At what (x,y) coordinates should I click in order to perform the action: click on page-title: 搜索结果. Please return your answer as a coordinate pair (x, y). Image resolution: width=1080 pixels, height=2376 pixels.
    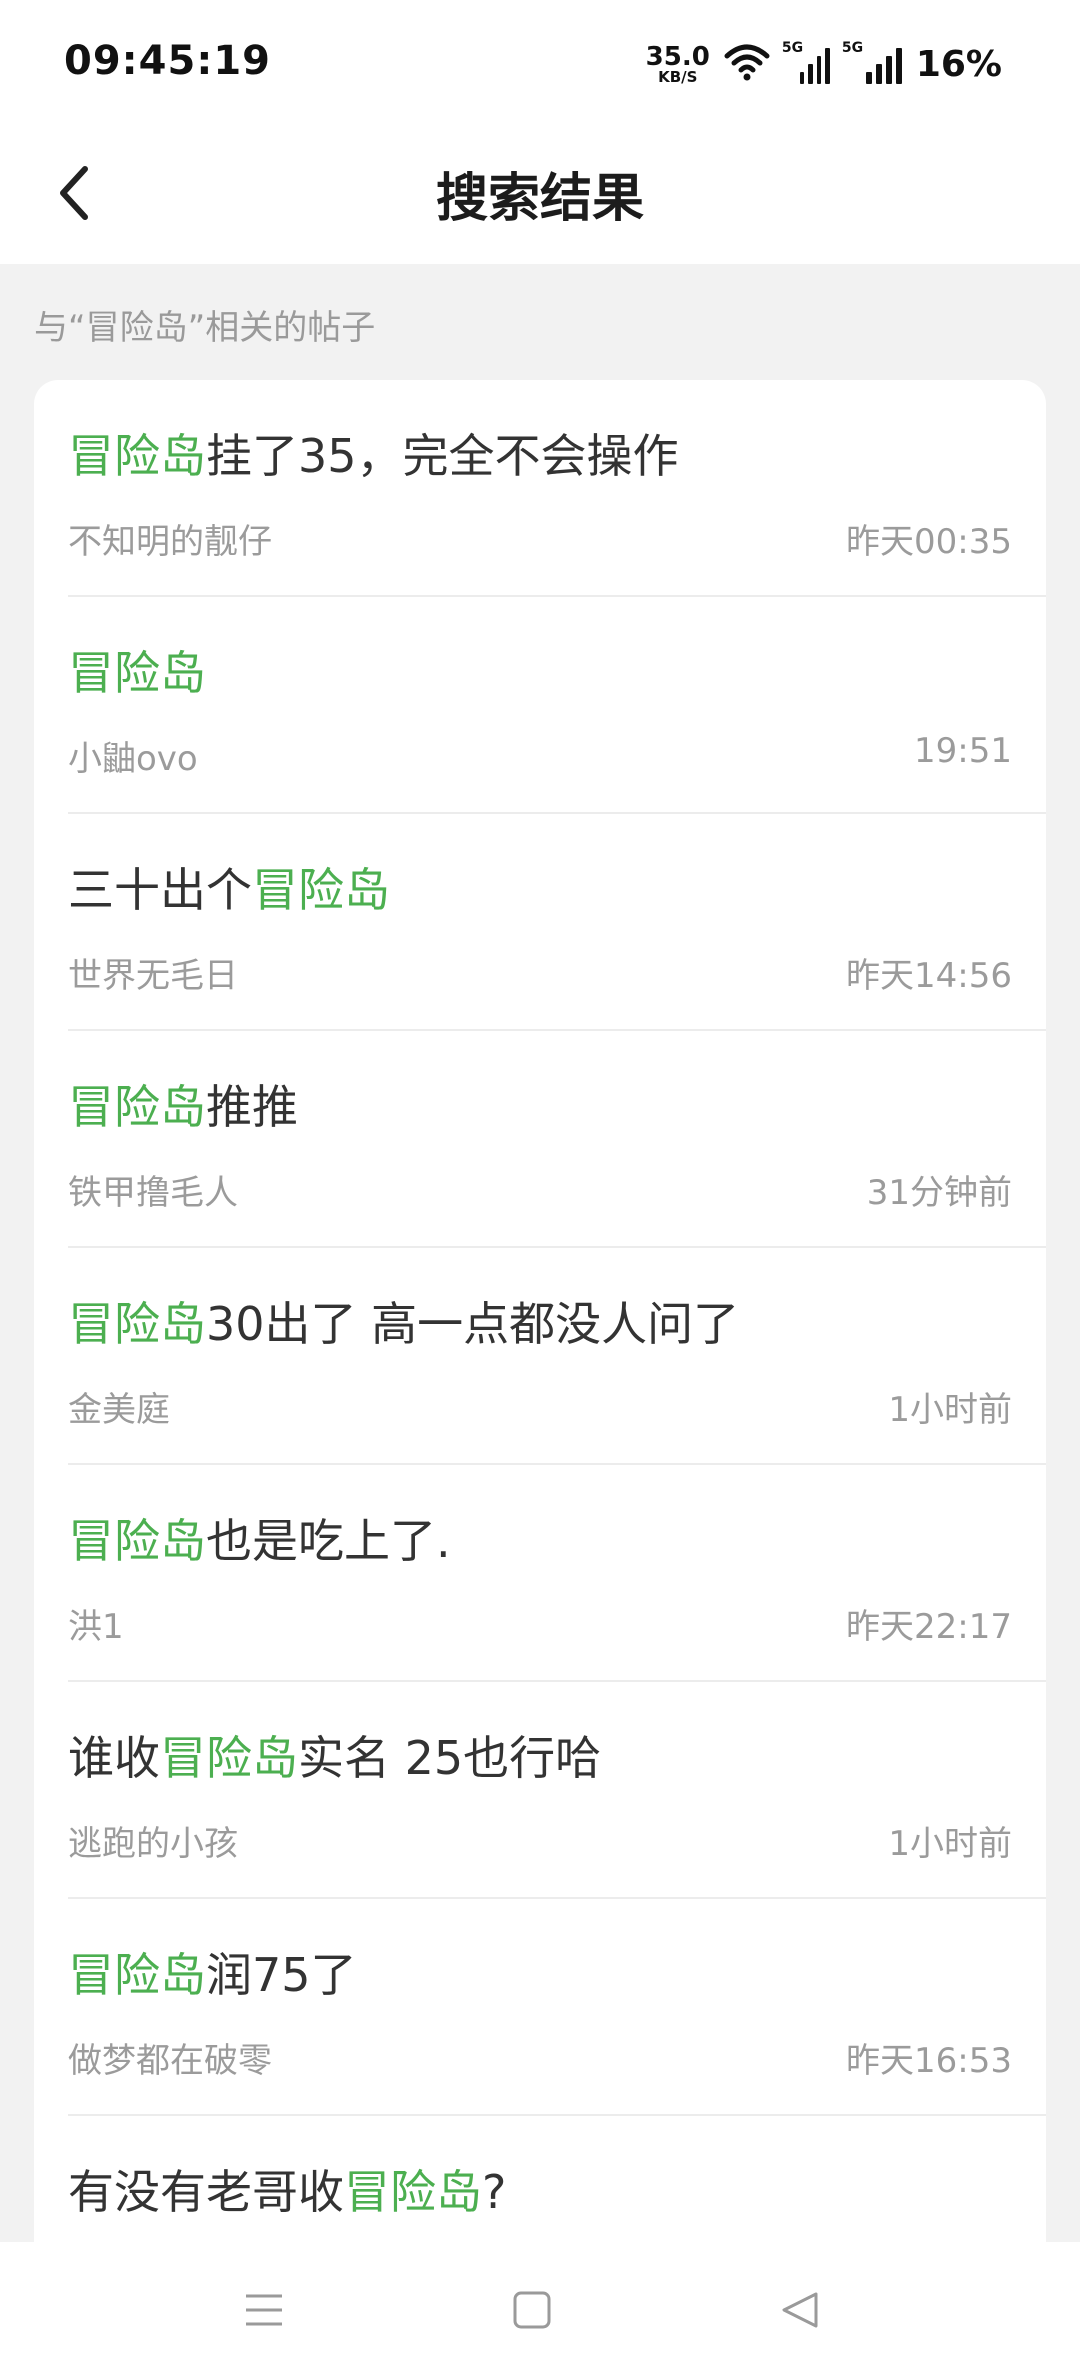
    Looking at the image, I should click on (539, 199).